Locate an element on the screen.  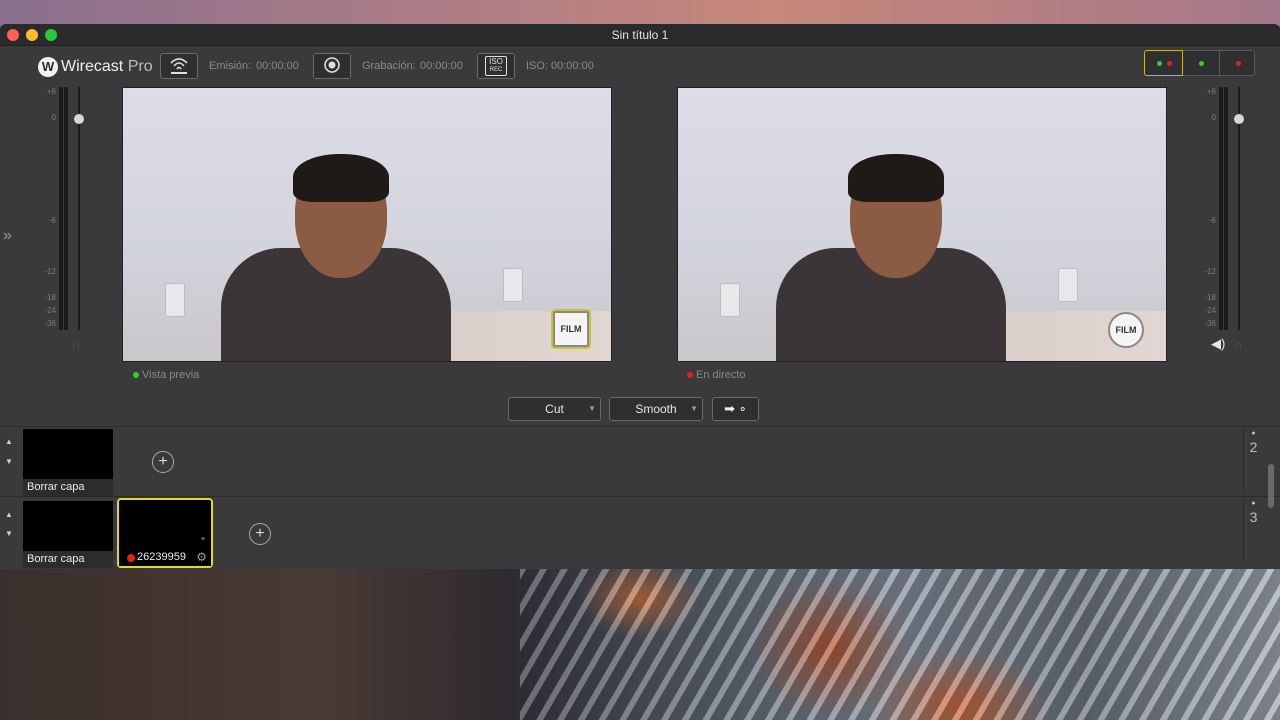
layer-row-2: ▲ ▼ Borrar capa + ● 2 is located at coordinates (640, 461).